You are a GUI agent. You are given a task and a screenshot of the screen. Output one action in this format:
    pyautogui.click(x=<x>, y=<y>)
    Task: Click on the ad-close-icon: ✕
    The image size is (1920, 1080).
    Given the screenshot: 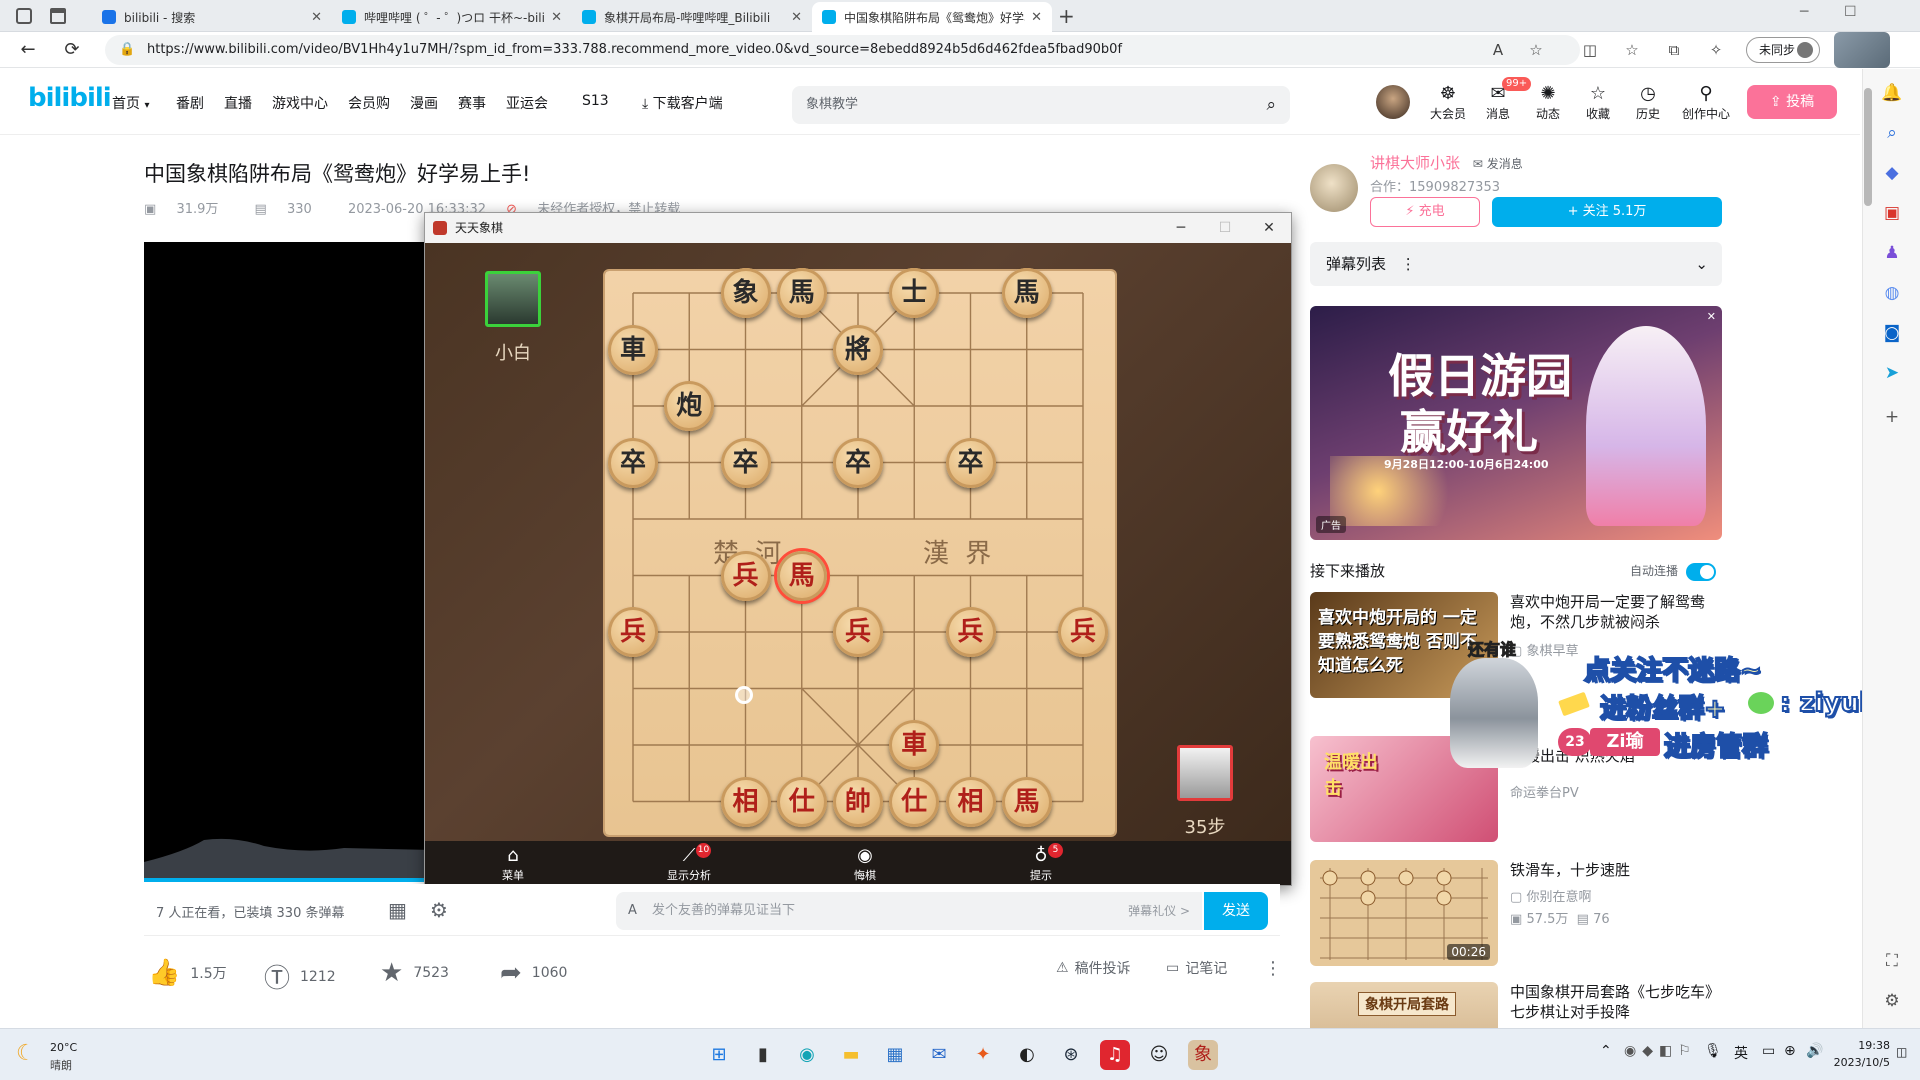 What is the action you would take?
    pyautogui.click(x=1711, y=316)
    